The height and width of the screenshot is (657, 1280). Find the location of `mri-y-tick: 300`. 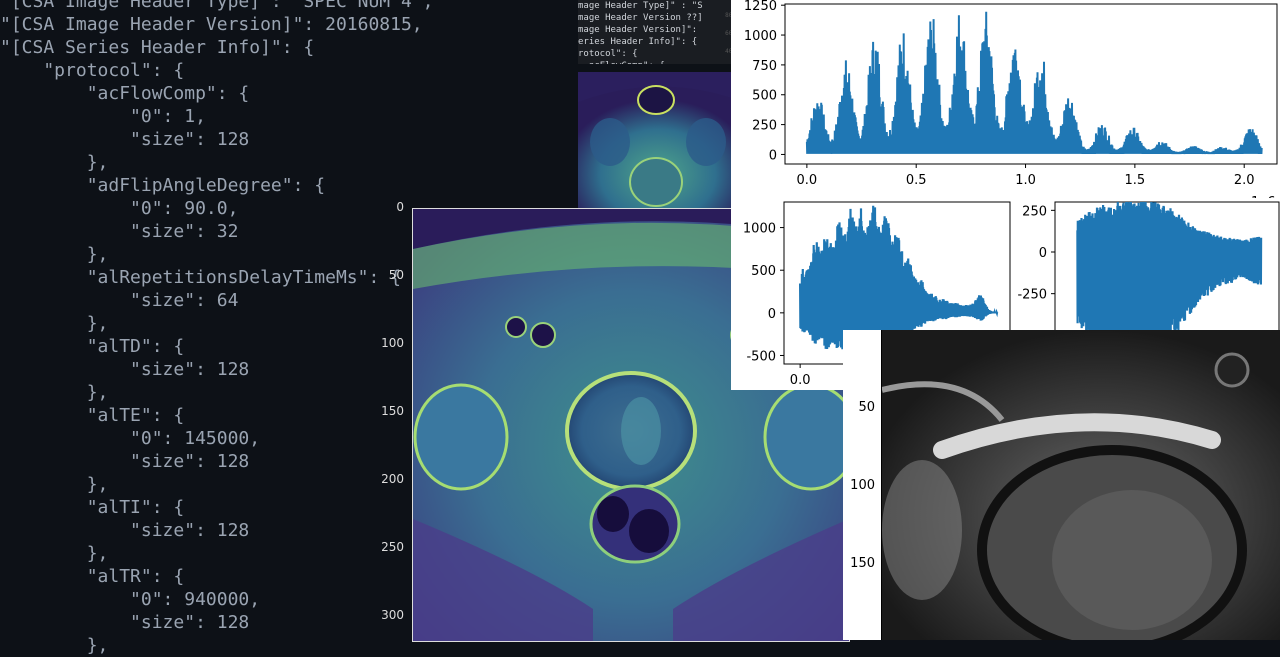

mri-y-tick: 300 is located at coordinates (392, 615).